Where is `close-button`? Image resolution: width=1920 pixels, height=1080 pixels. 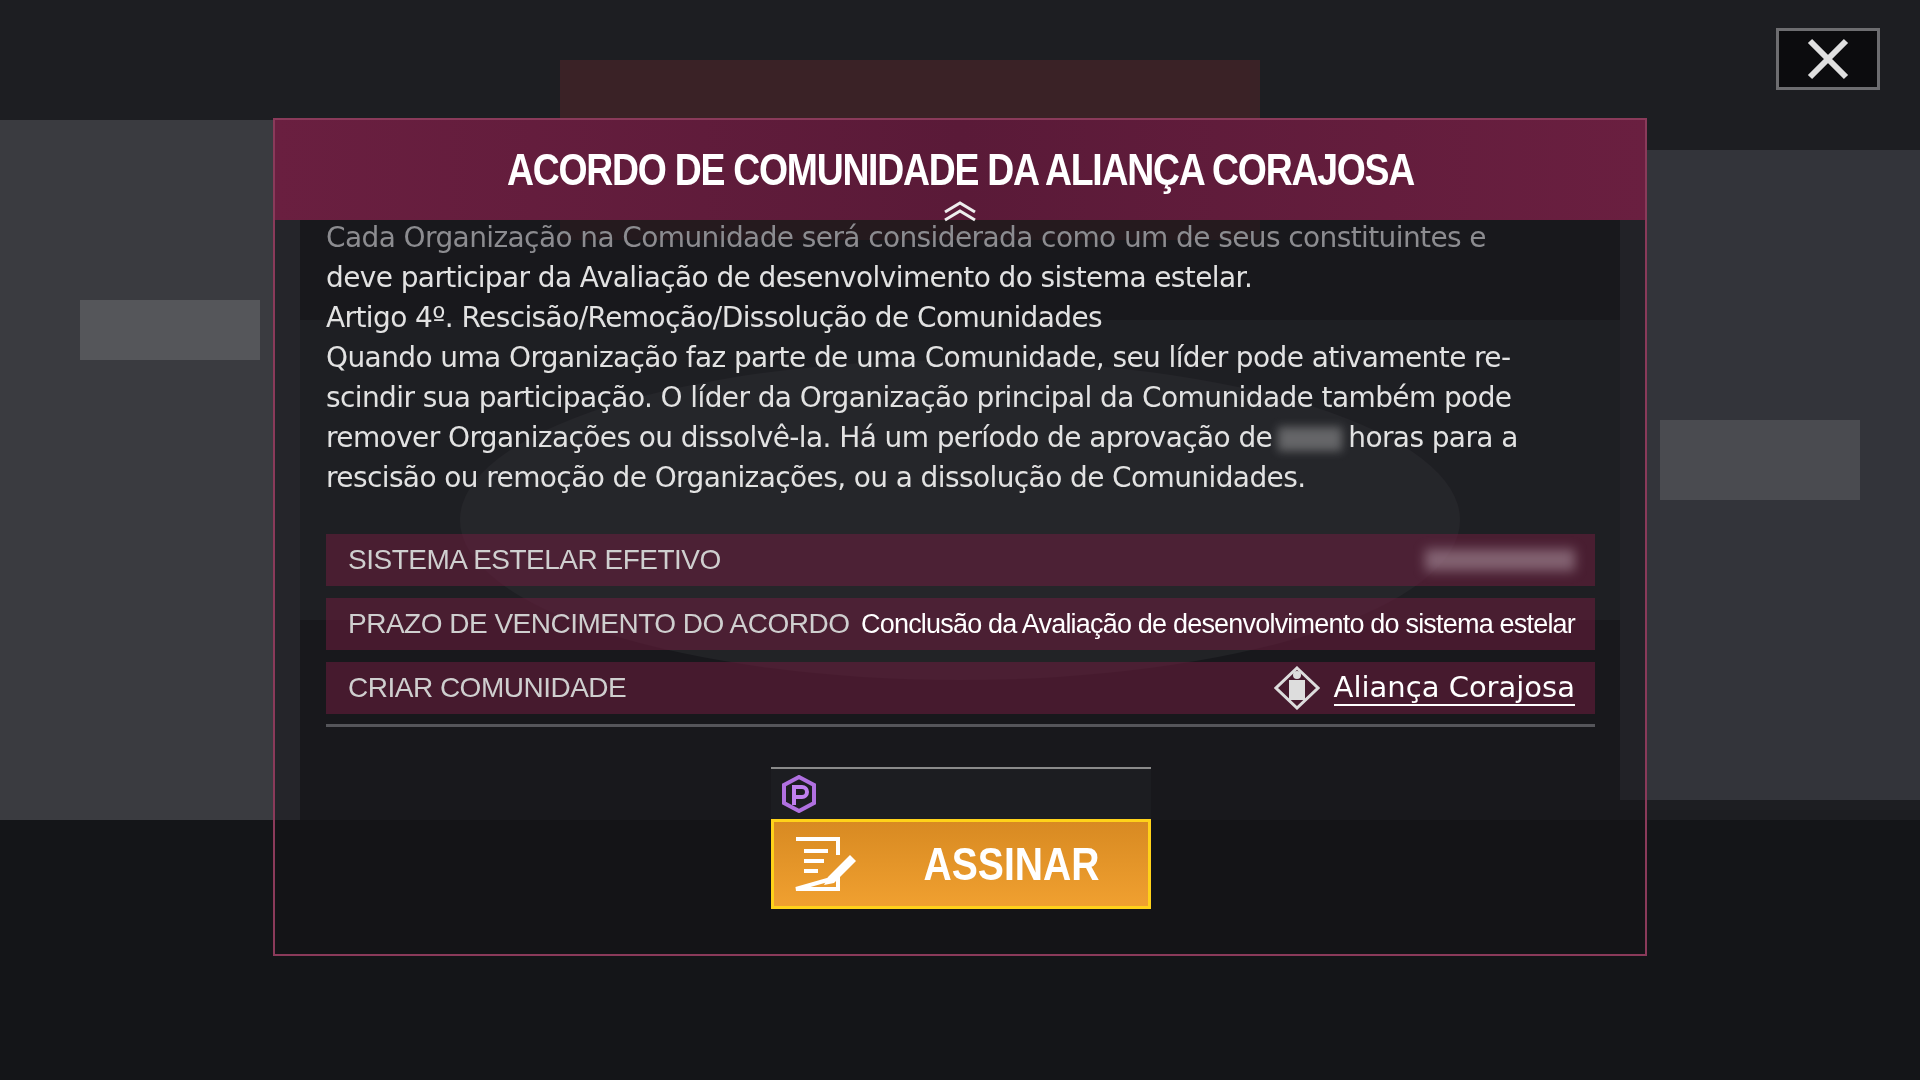
close-button is located at coordinates (1828, 59).